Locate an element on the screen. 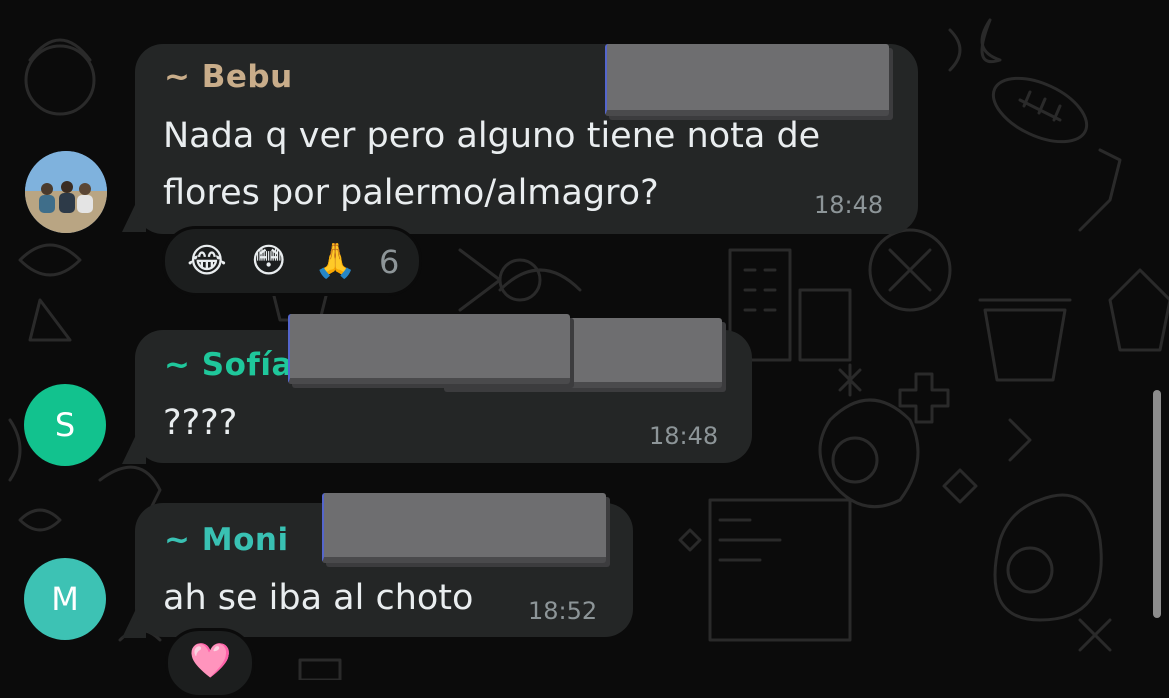 Image resolution: width=1169 pixels, height=698 pixels. reactions-bar: 😂 😳 🙏 6 is located at coordinates (292, 261).